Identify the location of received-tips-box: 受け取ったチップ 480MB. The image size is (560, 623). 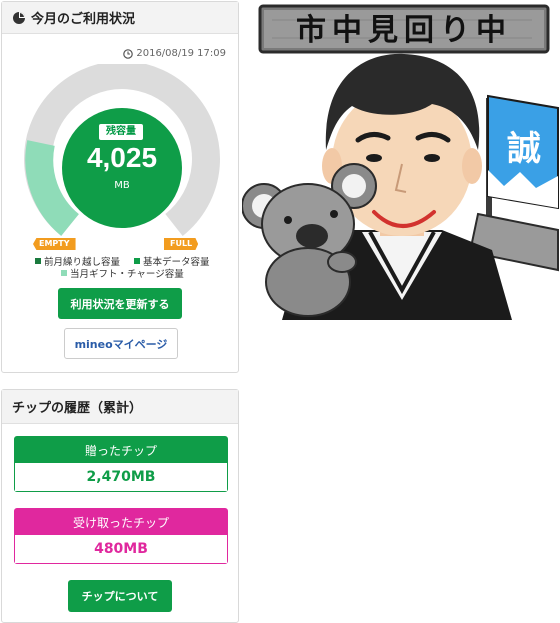
(121, 536).